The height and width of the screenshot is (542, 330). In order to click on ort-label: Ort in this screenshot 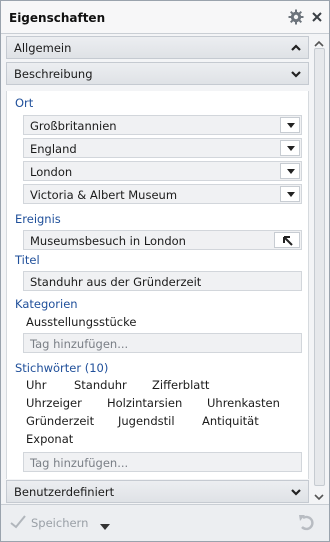, I will do `click(24, 103)`.